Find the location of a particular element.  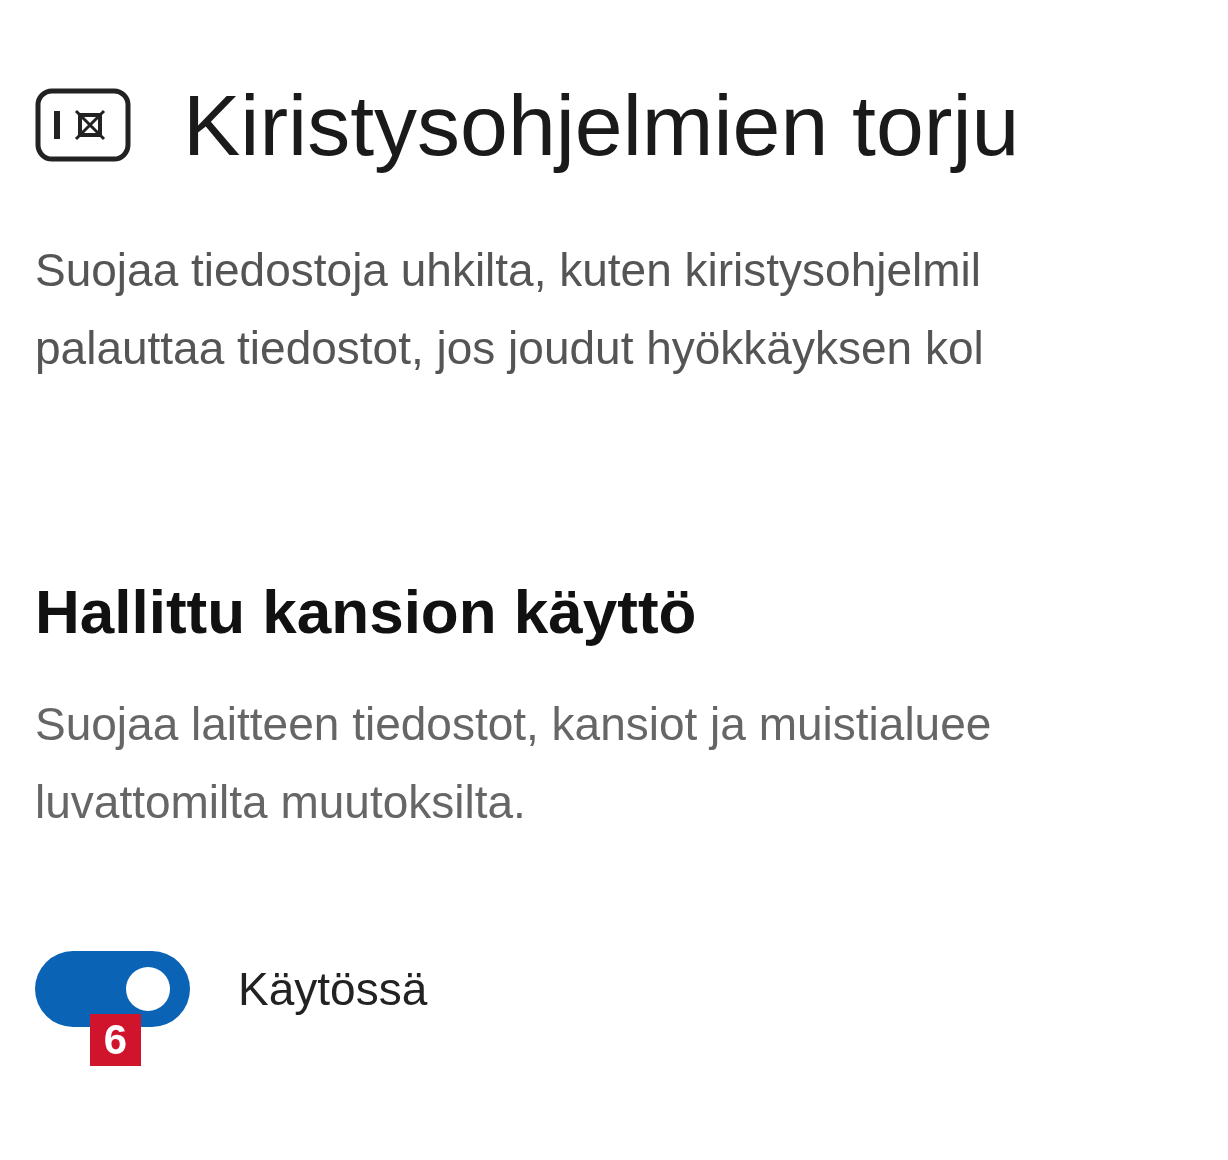

section-description: Suojaa laitteen tiedostot, kansiot ja muistialuee luvattomilta muutoksilta. is located at coordinates (513, 763).